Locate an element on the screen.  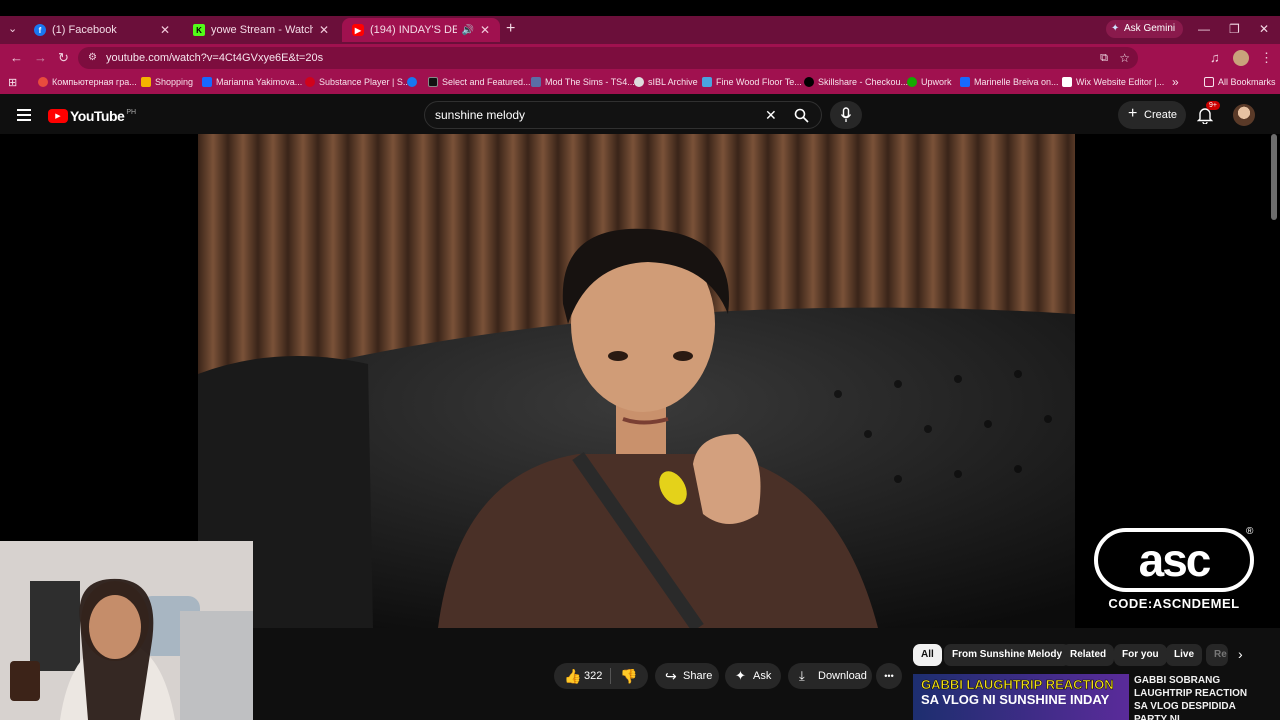
chip-all: All is located at coordinates (927, 655).